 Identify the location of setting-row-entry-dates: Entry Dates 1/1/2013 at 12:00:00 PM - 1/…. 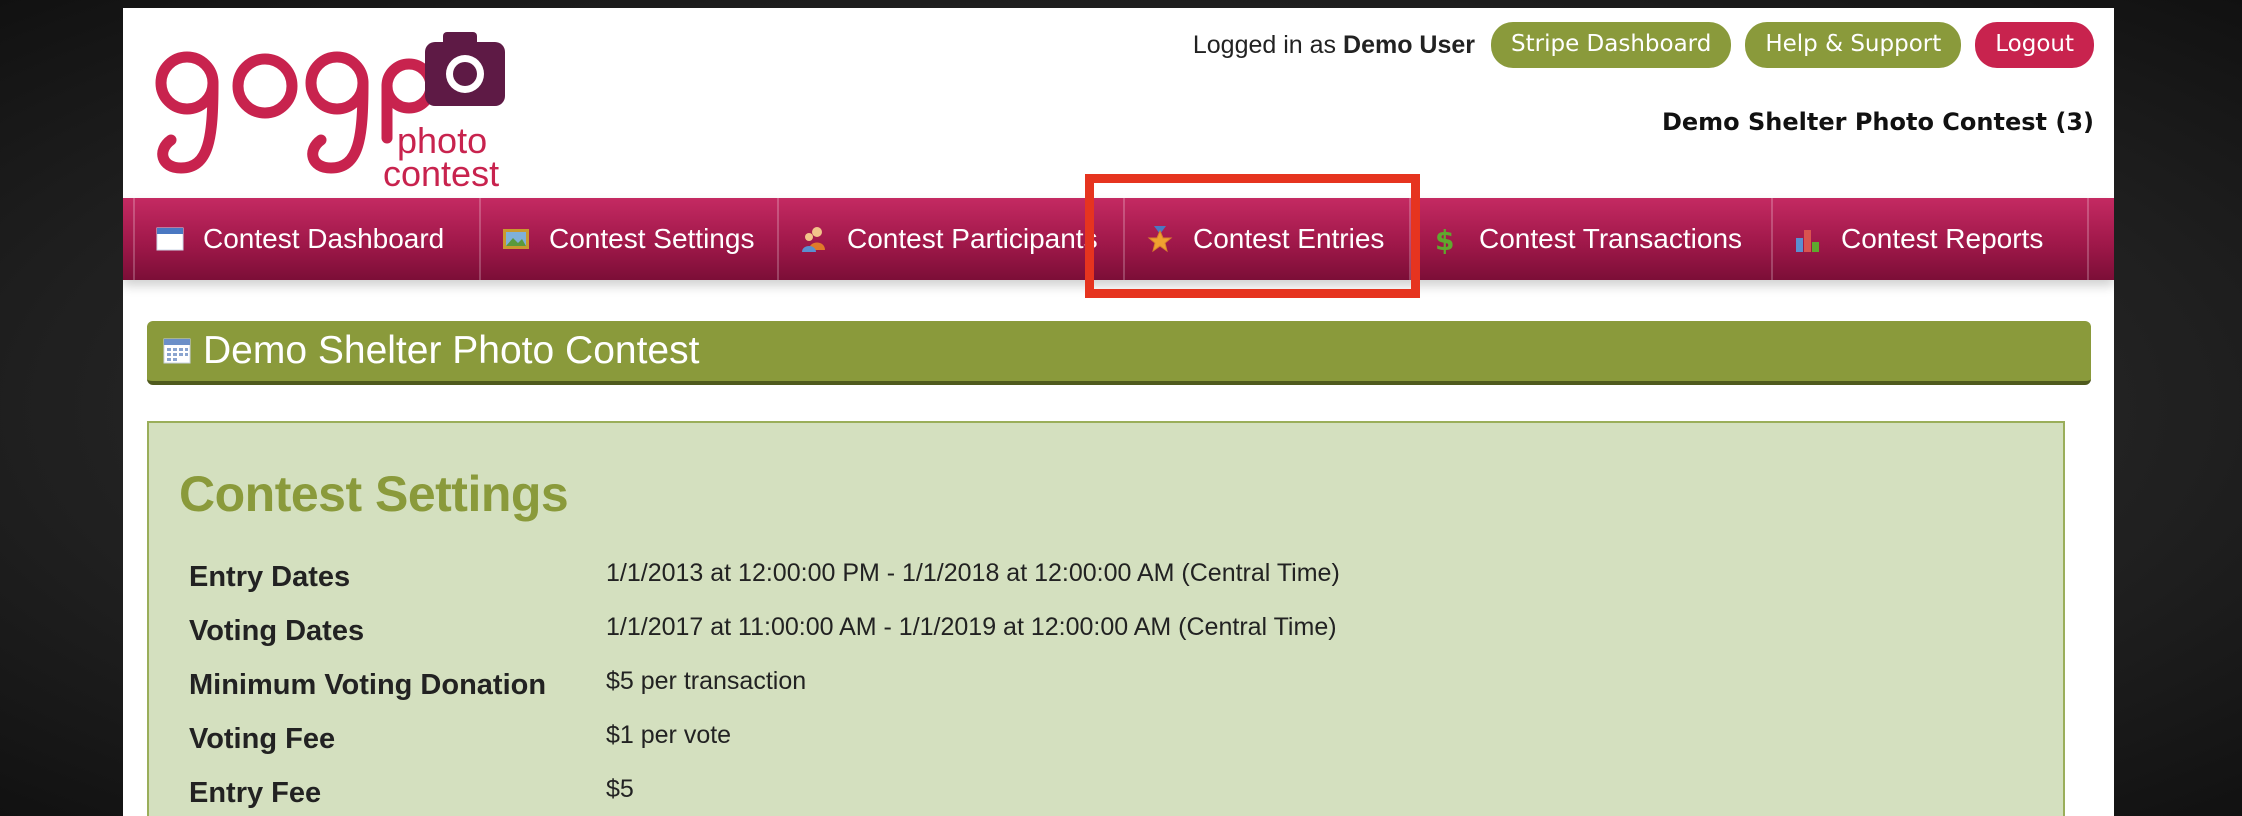
(1119, 580).